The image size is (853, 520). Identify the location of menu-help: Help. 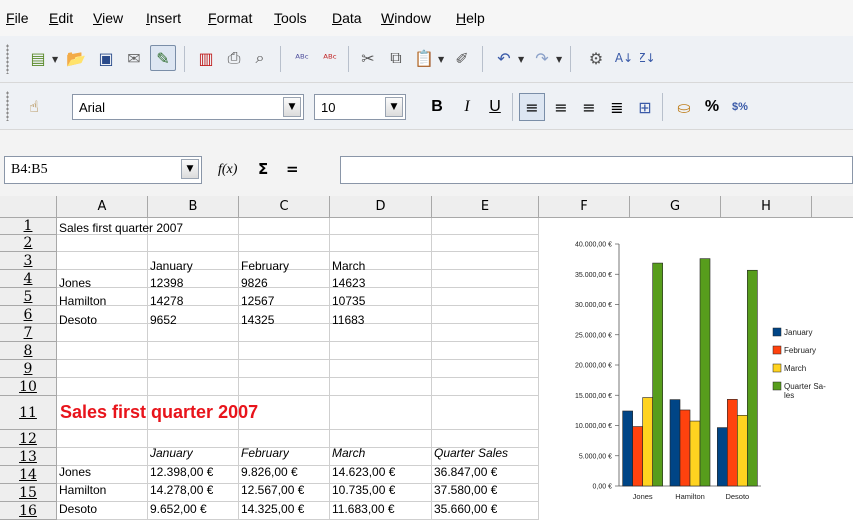
(470, 18).